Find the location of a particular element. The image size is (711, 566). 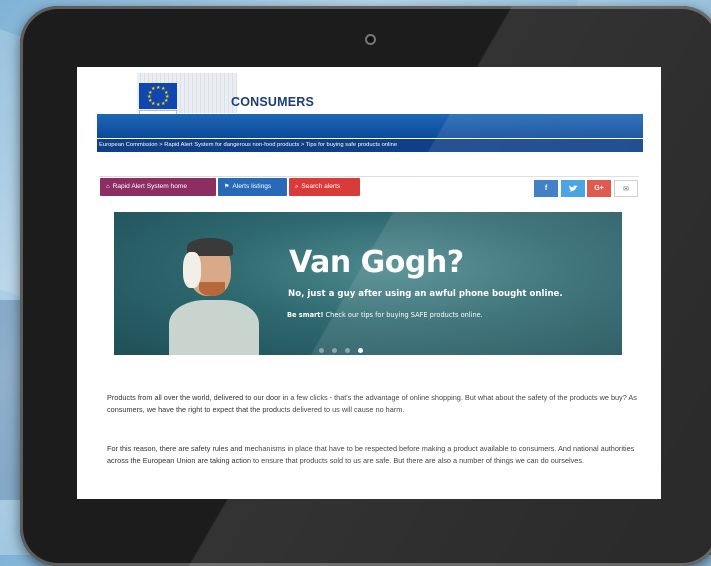

twitter-icon is located at coordinates (573, 188).